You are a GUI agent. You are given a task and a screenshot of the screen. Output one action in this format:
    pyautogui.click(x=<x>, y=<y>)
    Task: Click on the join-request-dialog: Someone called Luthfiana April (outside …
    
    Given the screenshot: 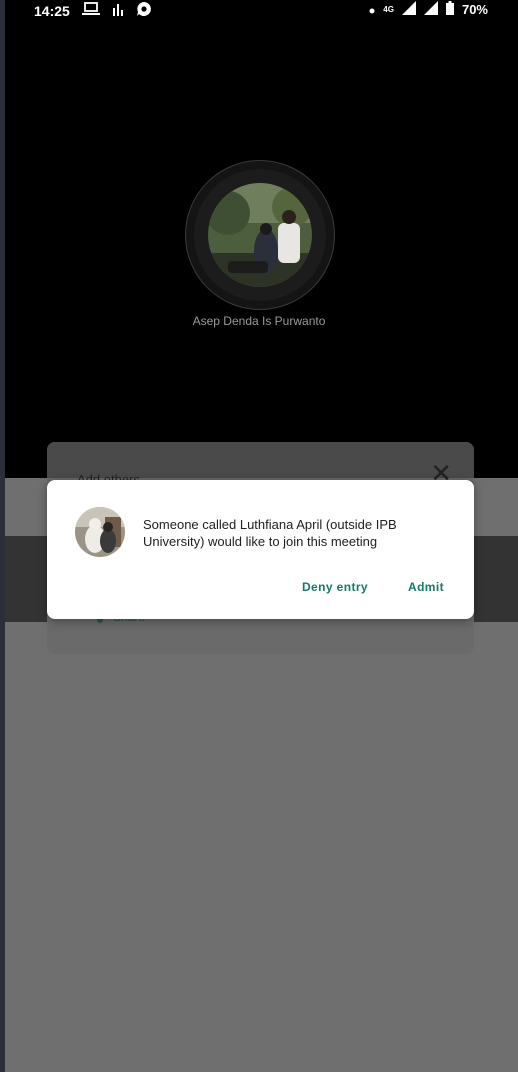 What is the action you would take?
    pyautogui.click(x=260, y=549)
    